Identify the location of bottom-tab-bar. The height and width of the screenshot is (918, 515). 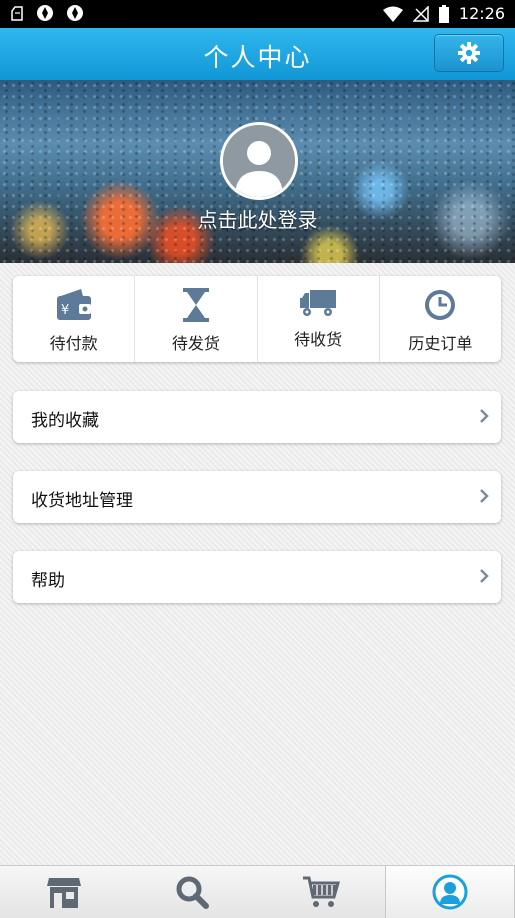
(257, 891).